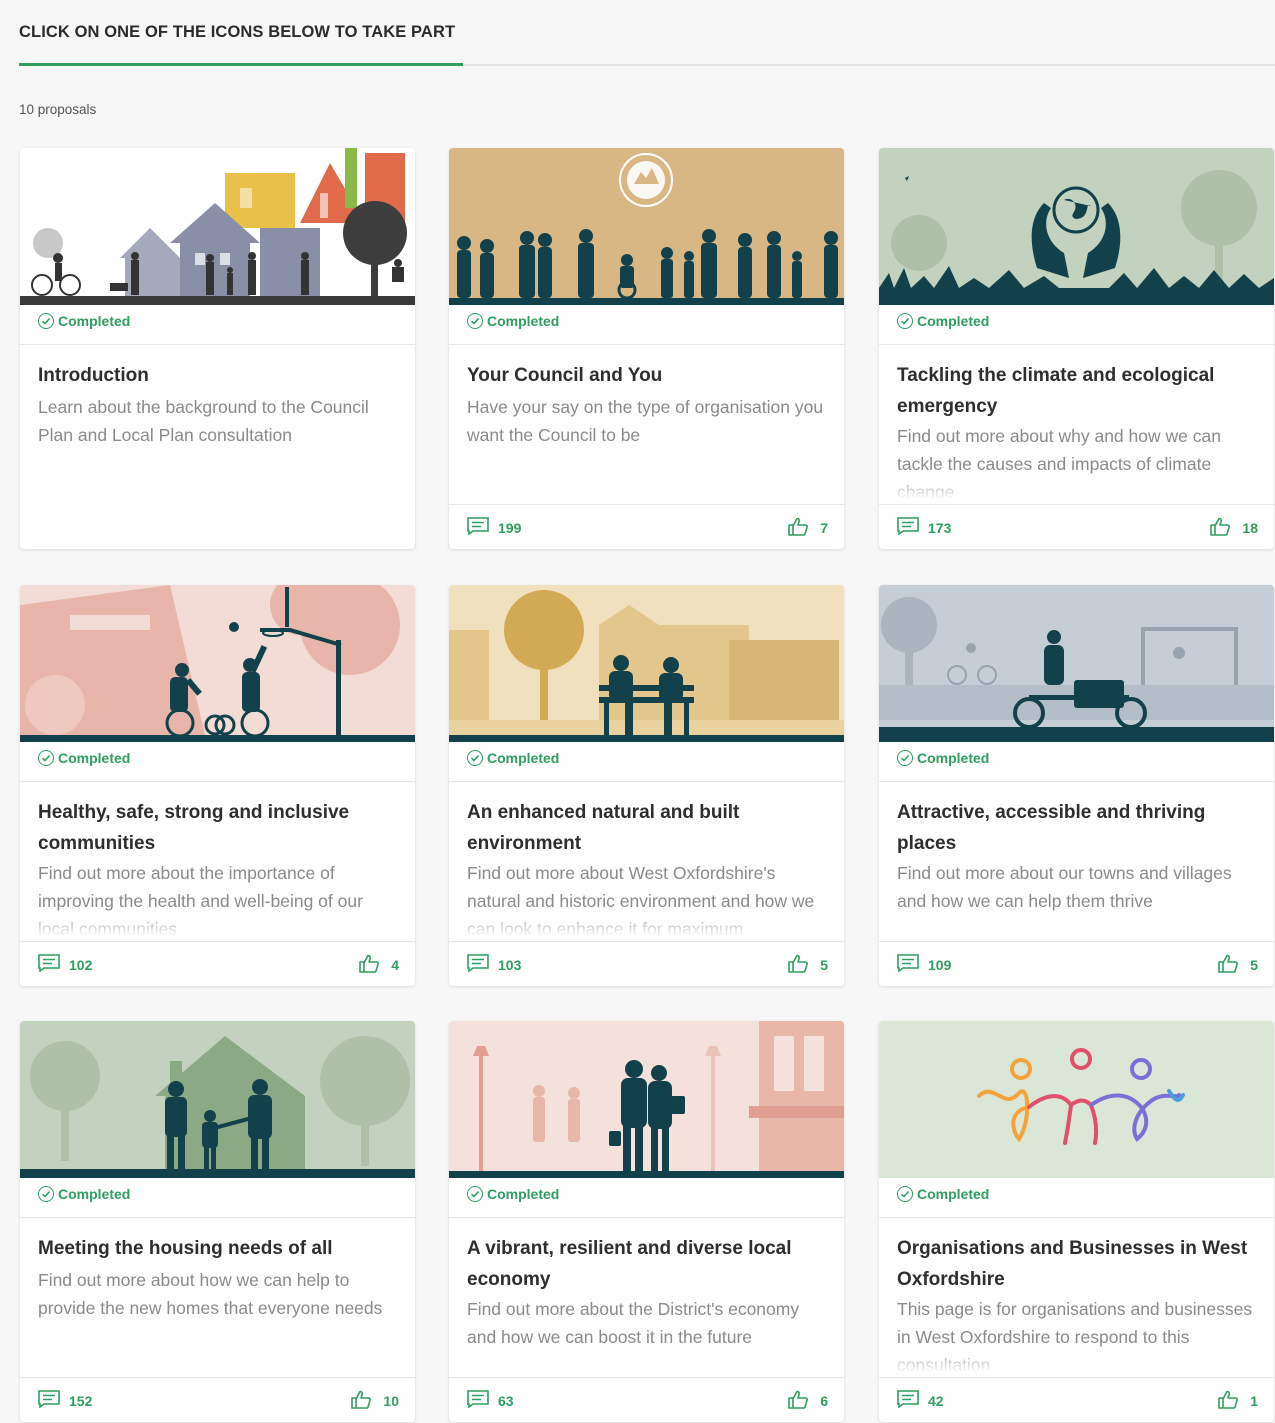 The height and width of the screenshot is (1423, 1275). Describe the element at coordinates (936, 1400) in the screenshot. I see `comments-value: 42` at that location.